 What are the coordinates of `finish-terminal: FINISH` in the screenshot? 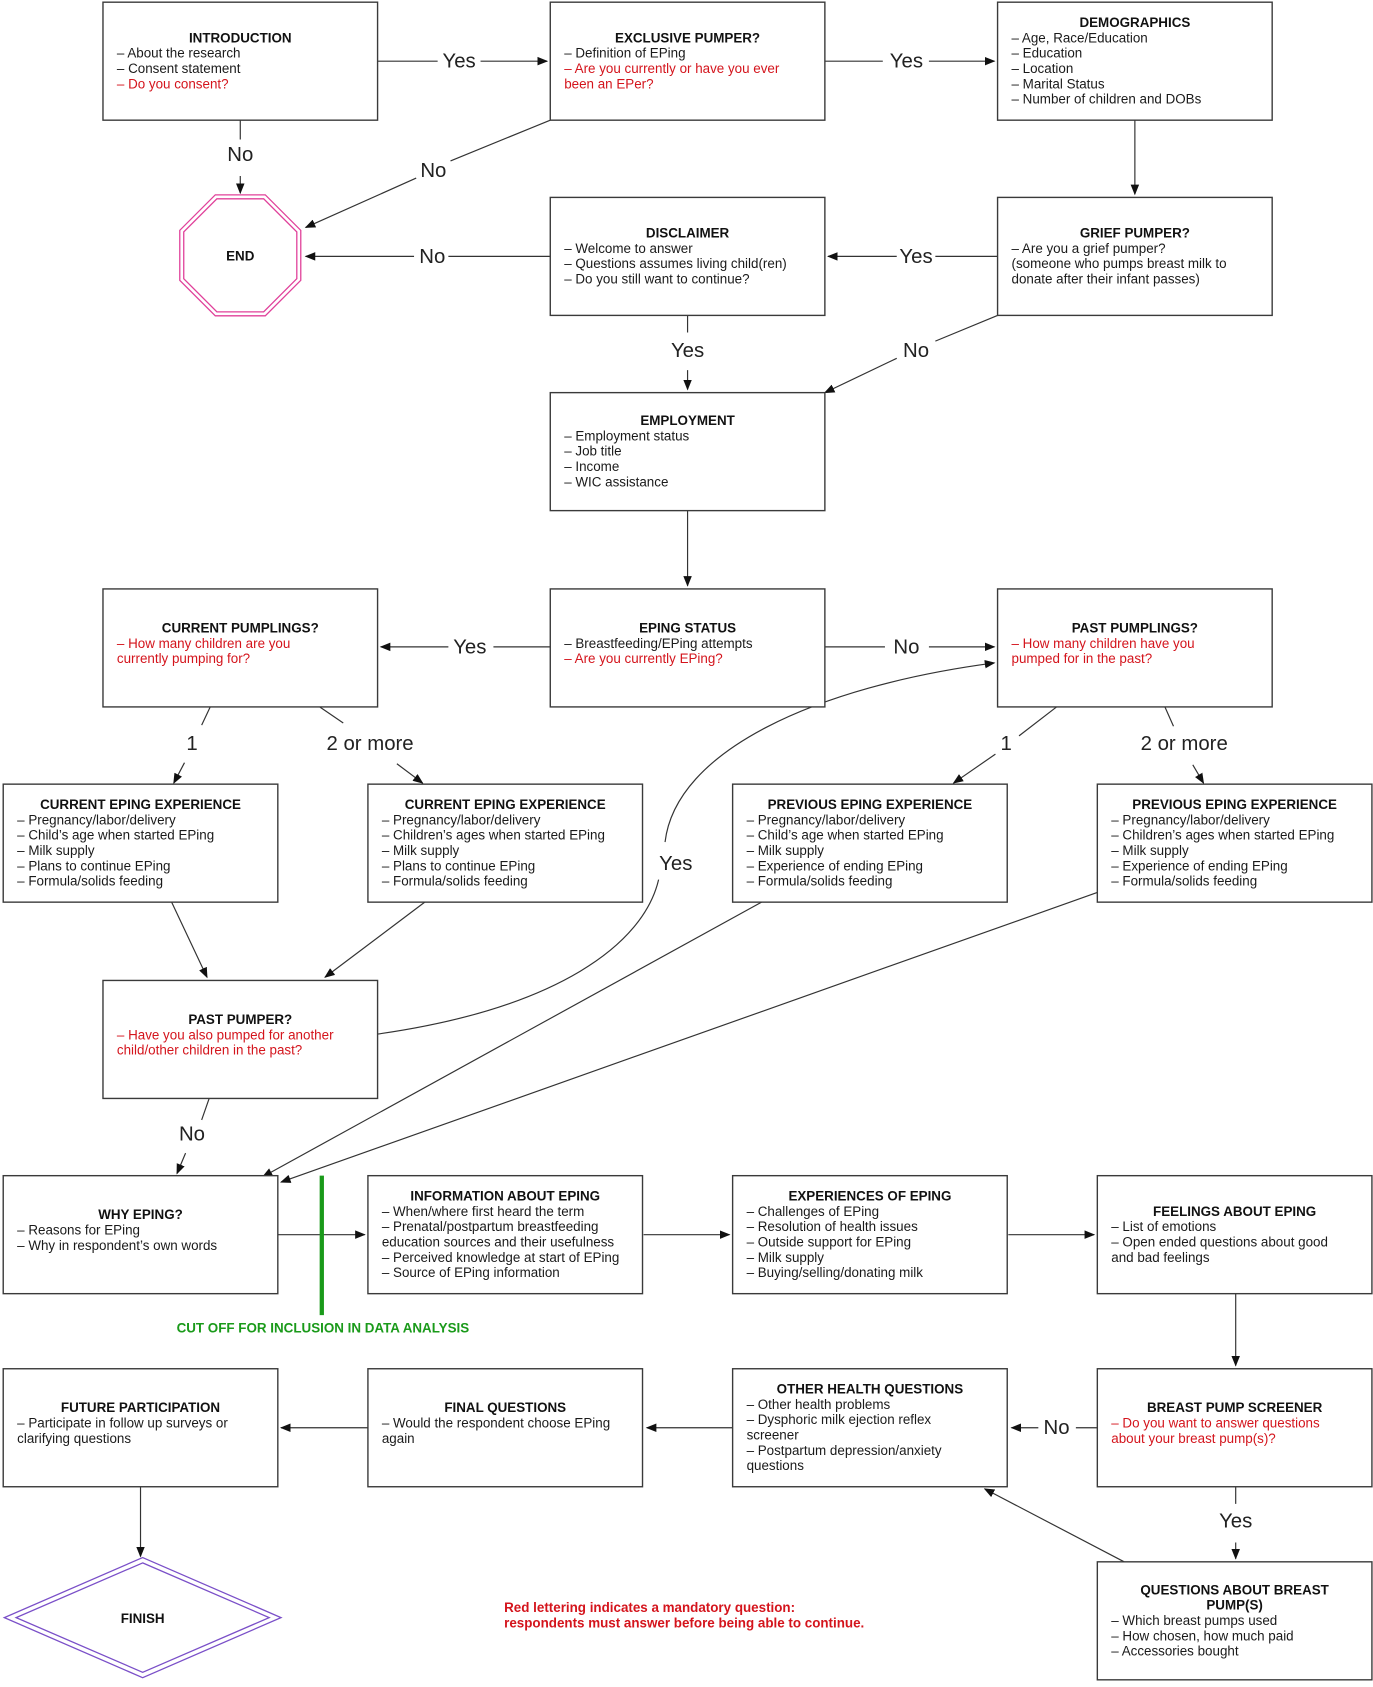 It's located at (142, 1617).